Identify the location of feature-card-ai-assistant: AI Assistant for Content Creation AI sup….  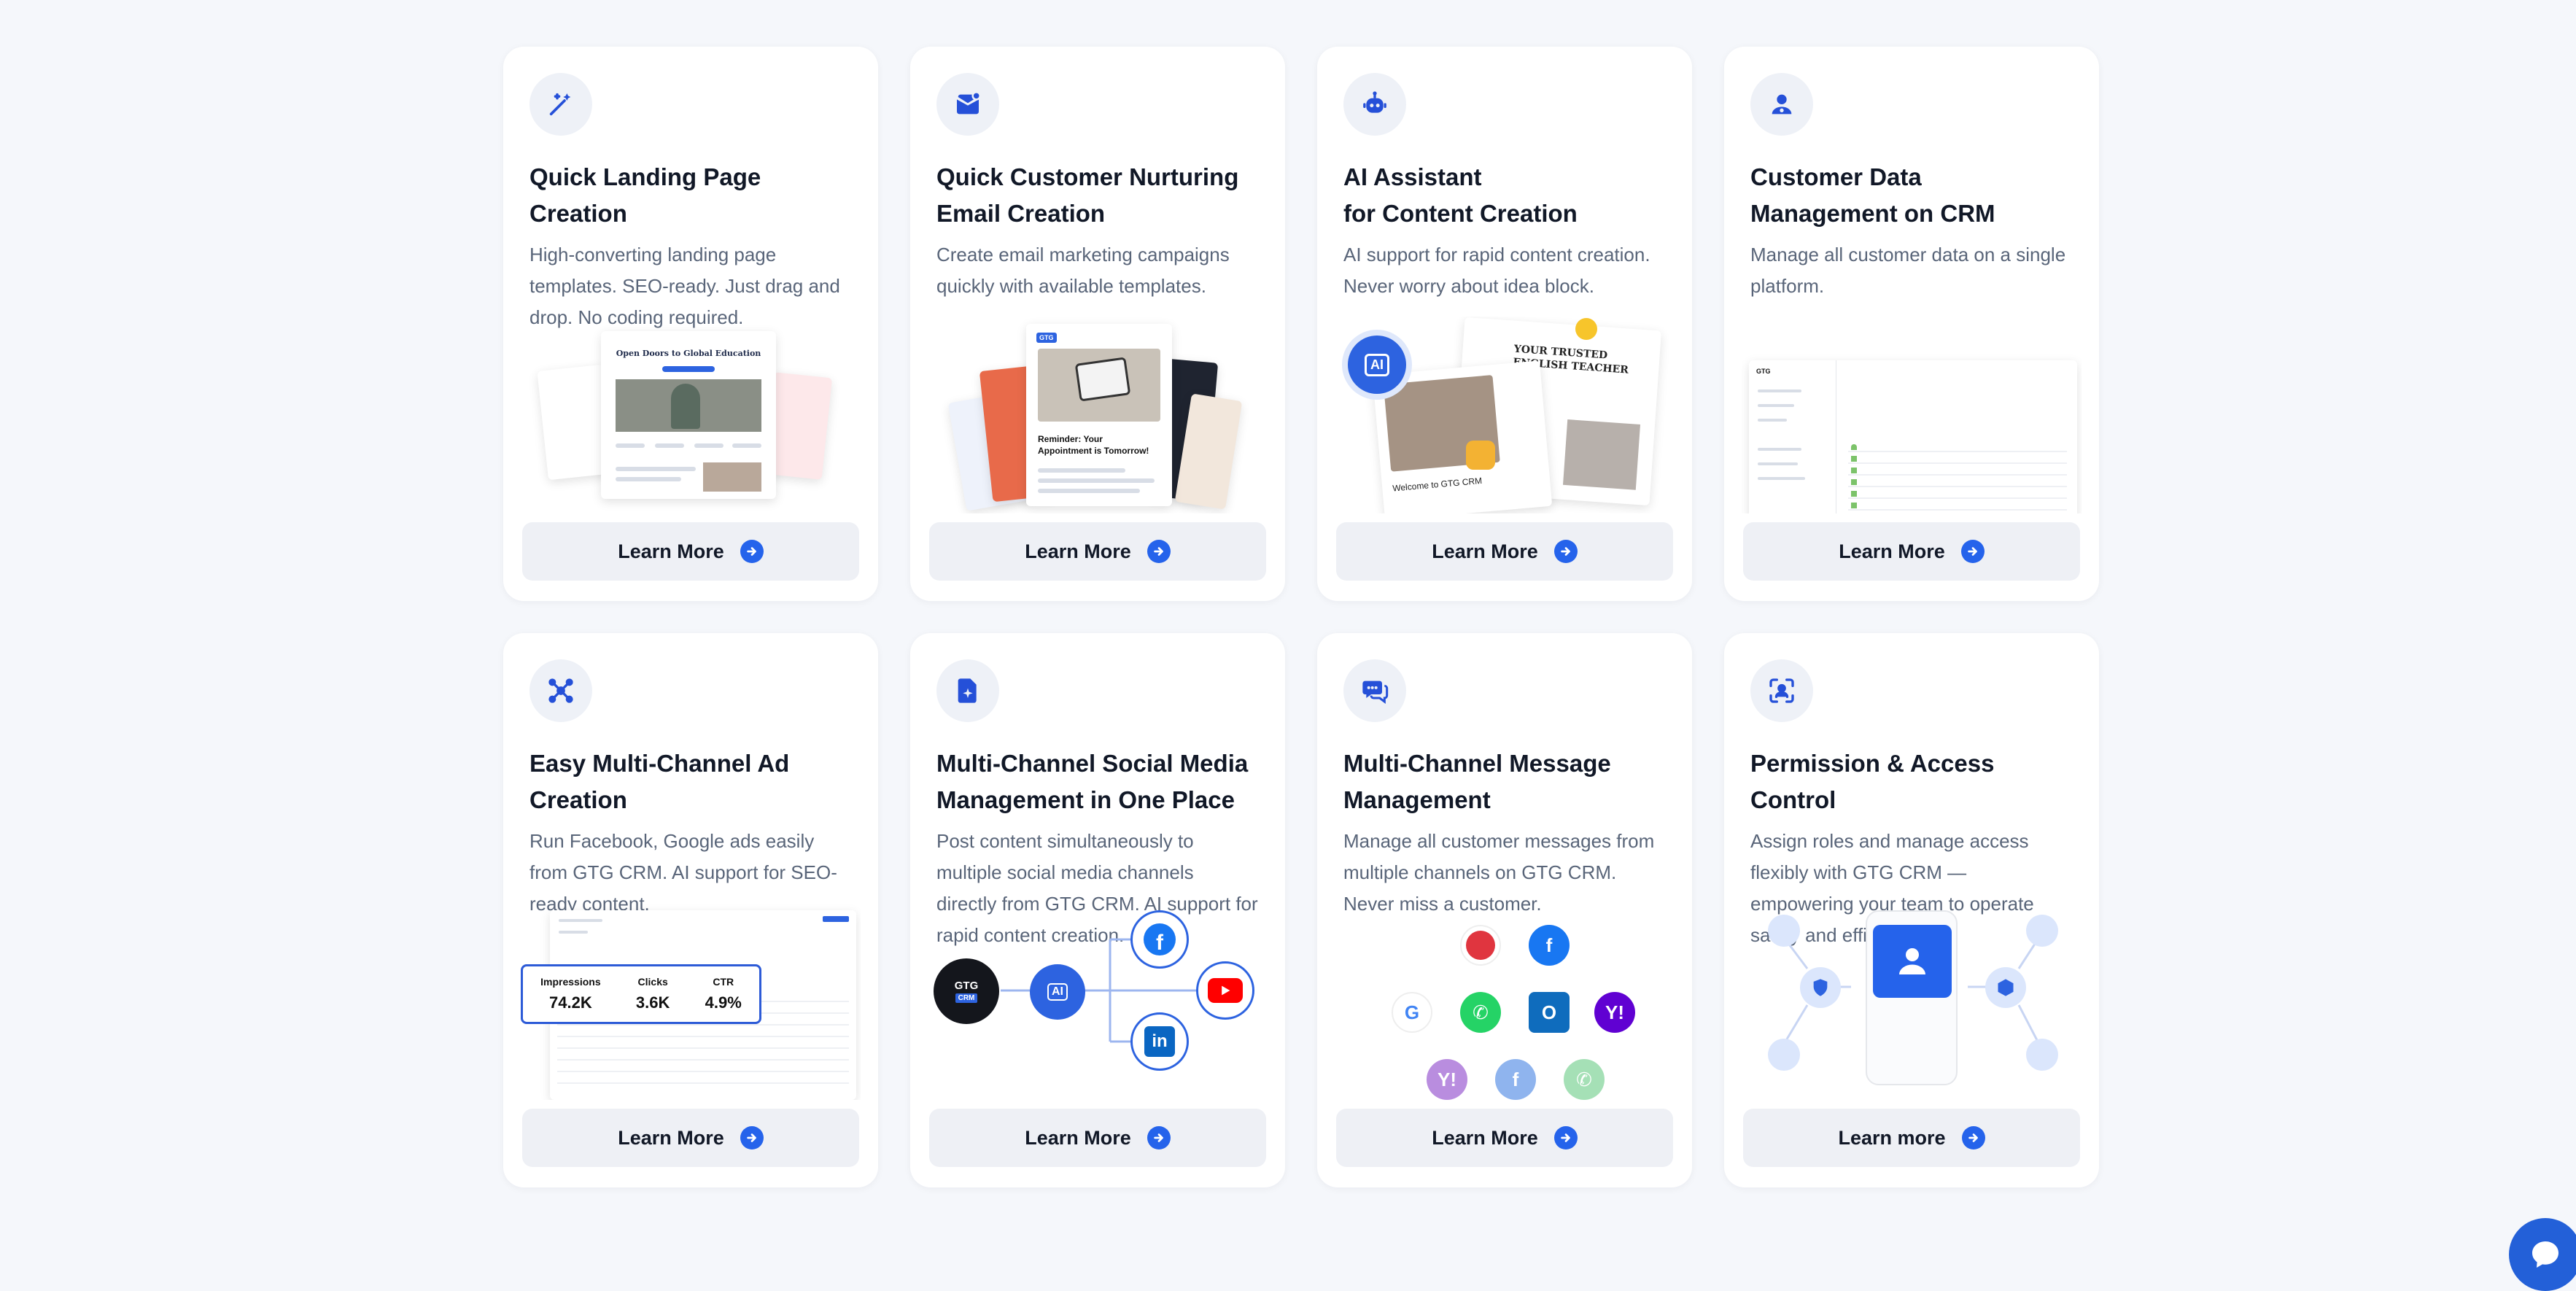
(1505, 324).